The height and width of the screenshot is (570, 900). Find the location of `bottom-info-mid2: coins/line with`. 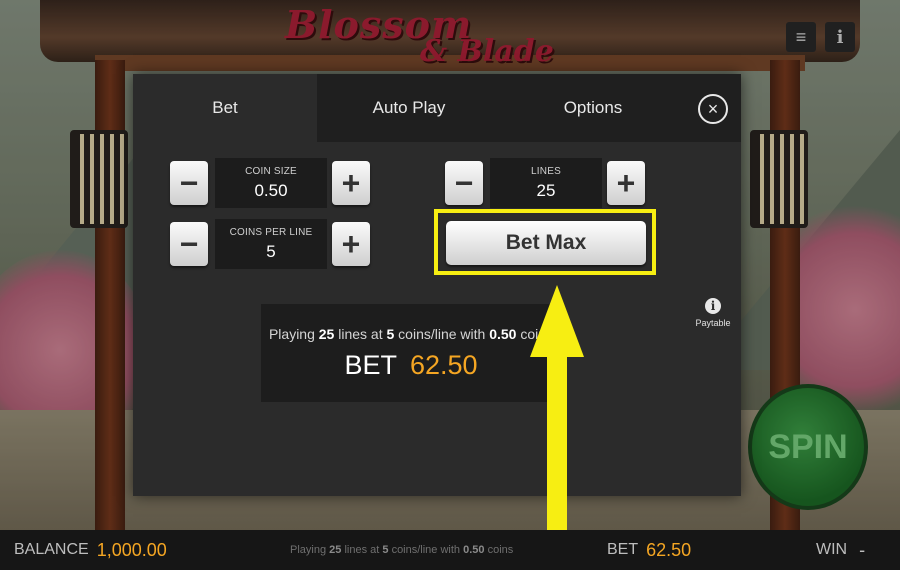

bottom-info-mid2: coins/line with is located at coordinates (426, 550).